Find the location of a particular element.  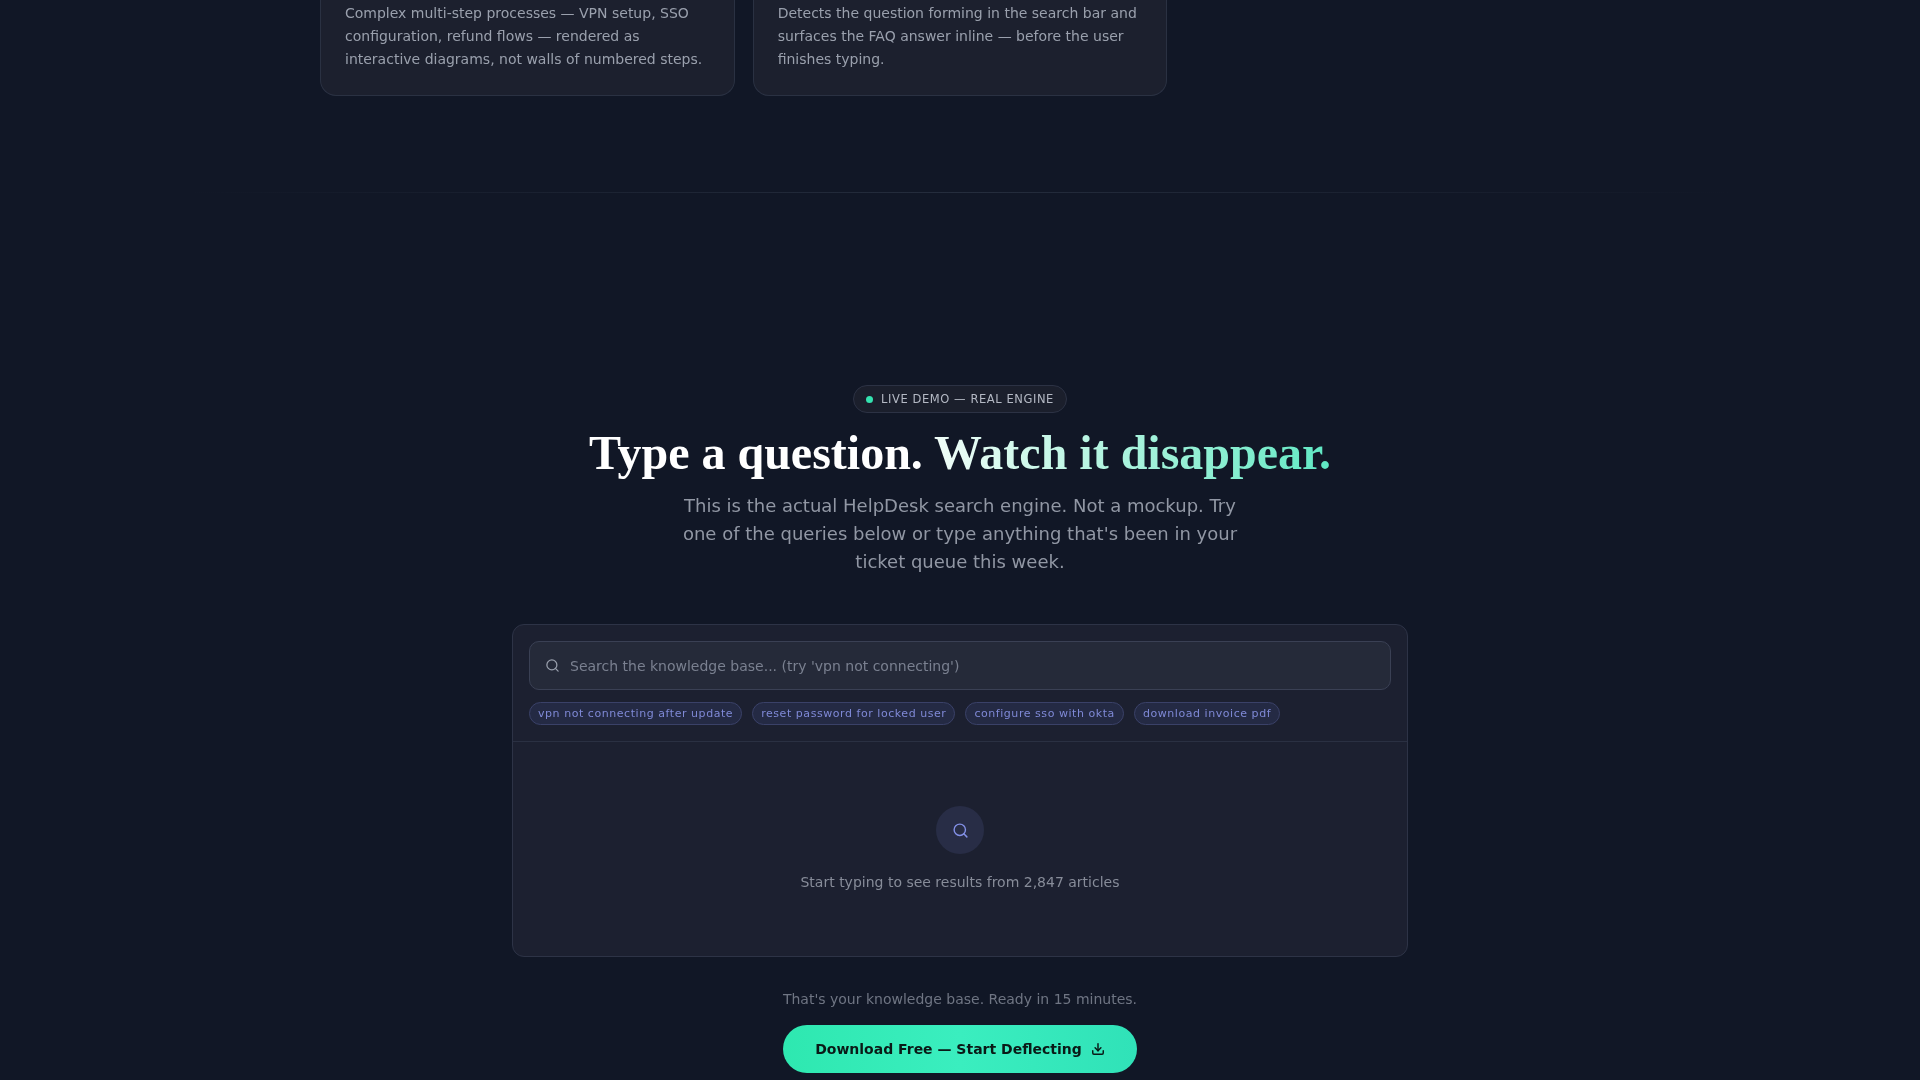

footer-note: That's your knowledge base. Ready in 15 minutes. is located at coordinates (960, 999).